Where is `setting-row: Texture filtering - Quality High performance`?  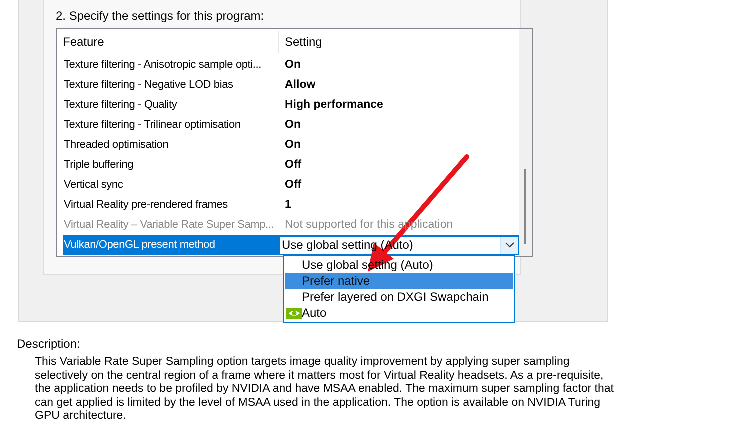
setting-row: Texture filtering - Quality High performance is located at coordinates (288, 105).